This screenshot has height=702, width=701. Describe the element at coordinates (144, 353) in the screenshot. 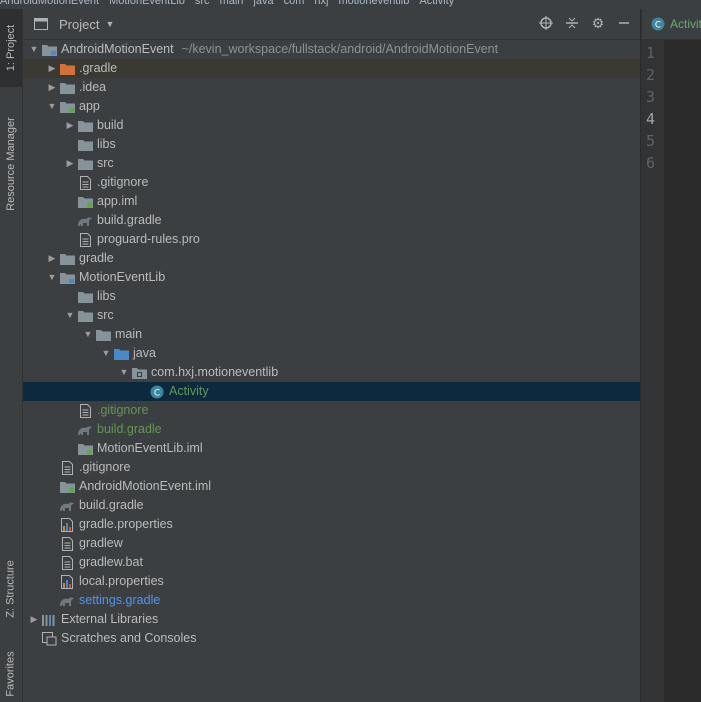

I see `tree-item-label: java` at that location.